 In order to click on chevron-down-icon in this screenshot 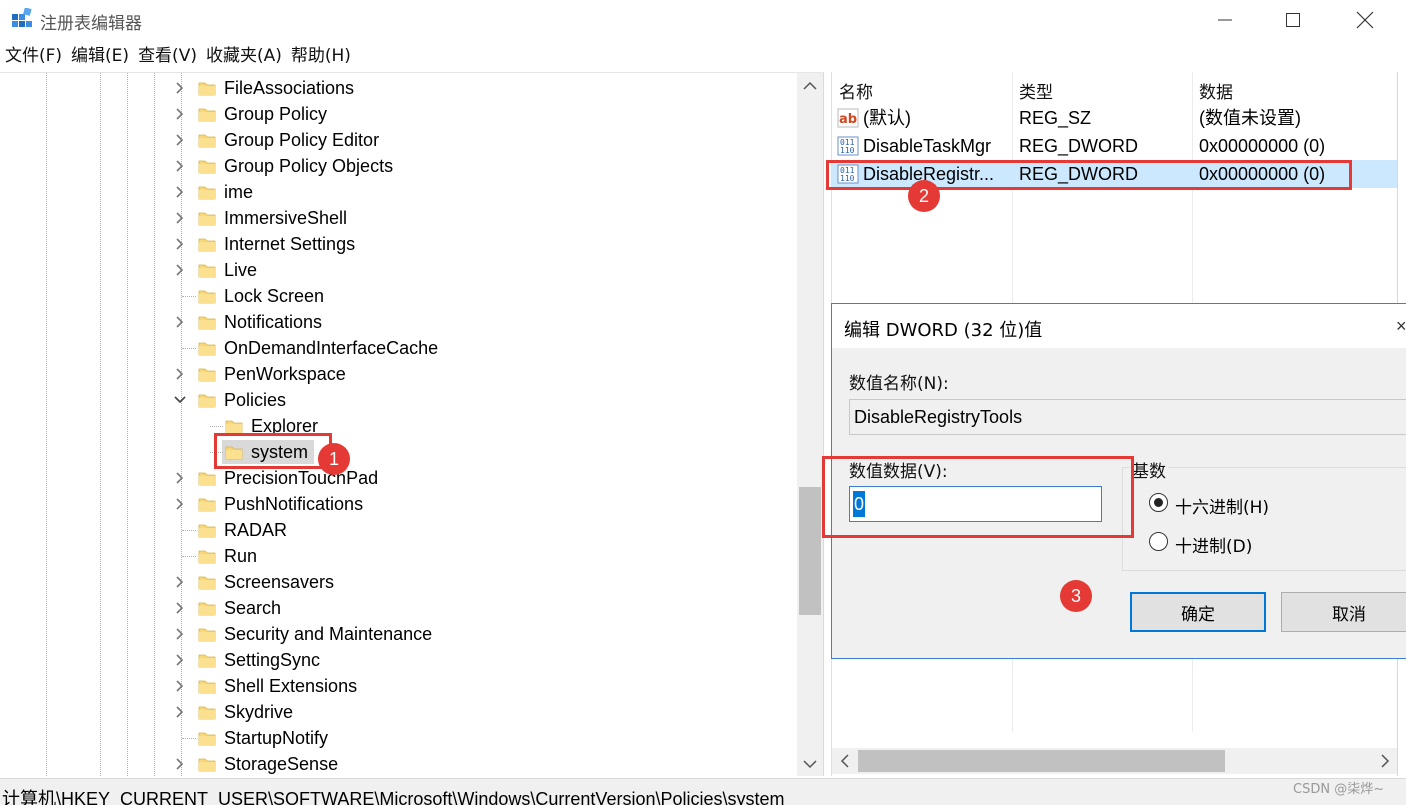, I will do `click(180, 400)`.